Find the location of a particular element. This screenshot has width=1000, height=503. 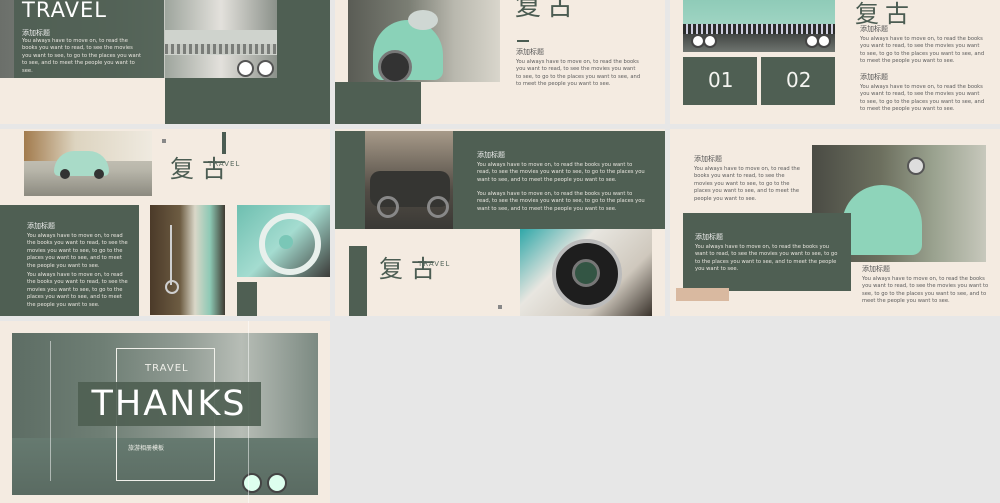

cn-title: 复古 is located at coordinates (547, 11).